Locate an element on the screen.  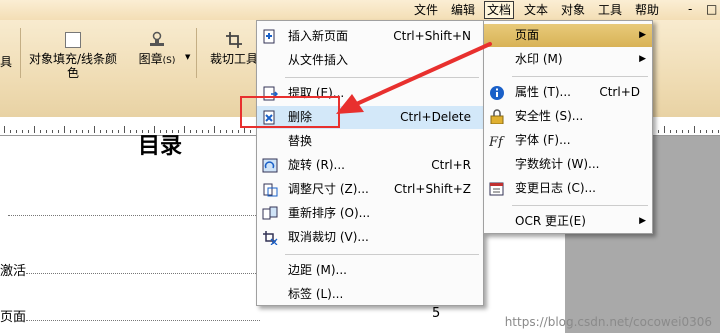
toc-entry: 激活 is located at coordinates (13, 271).